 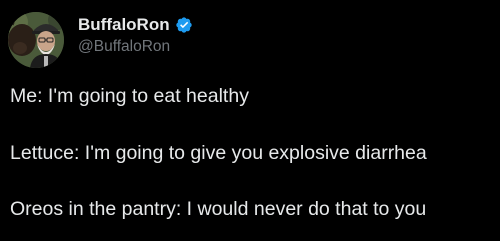 I want to click on avatar-photo-icon, so click(x=36, y=40).